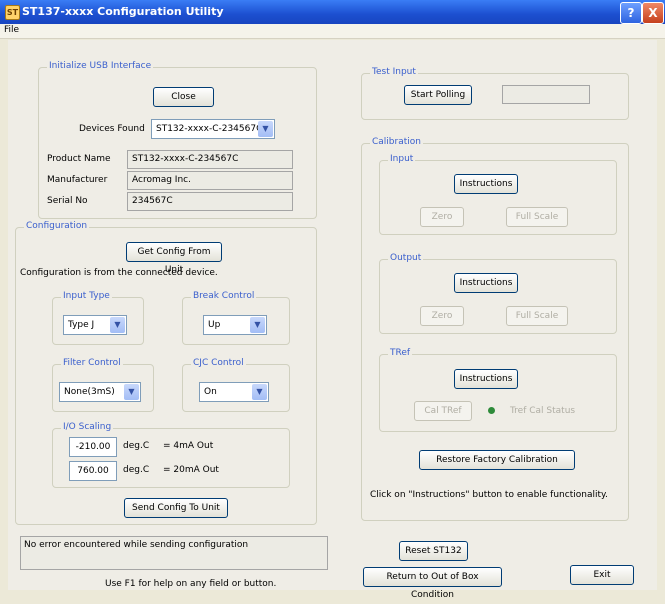 This screenshot has height=604, width=665. Describe the element at coordinates (402, 159) in the screenshot. I see `cal-input-label: Input` at that location.